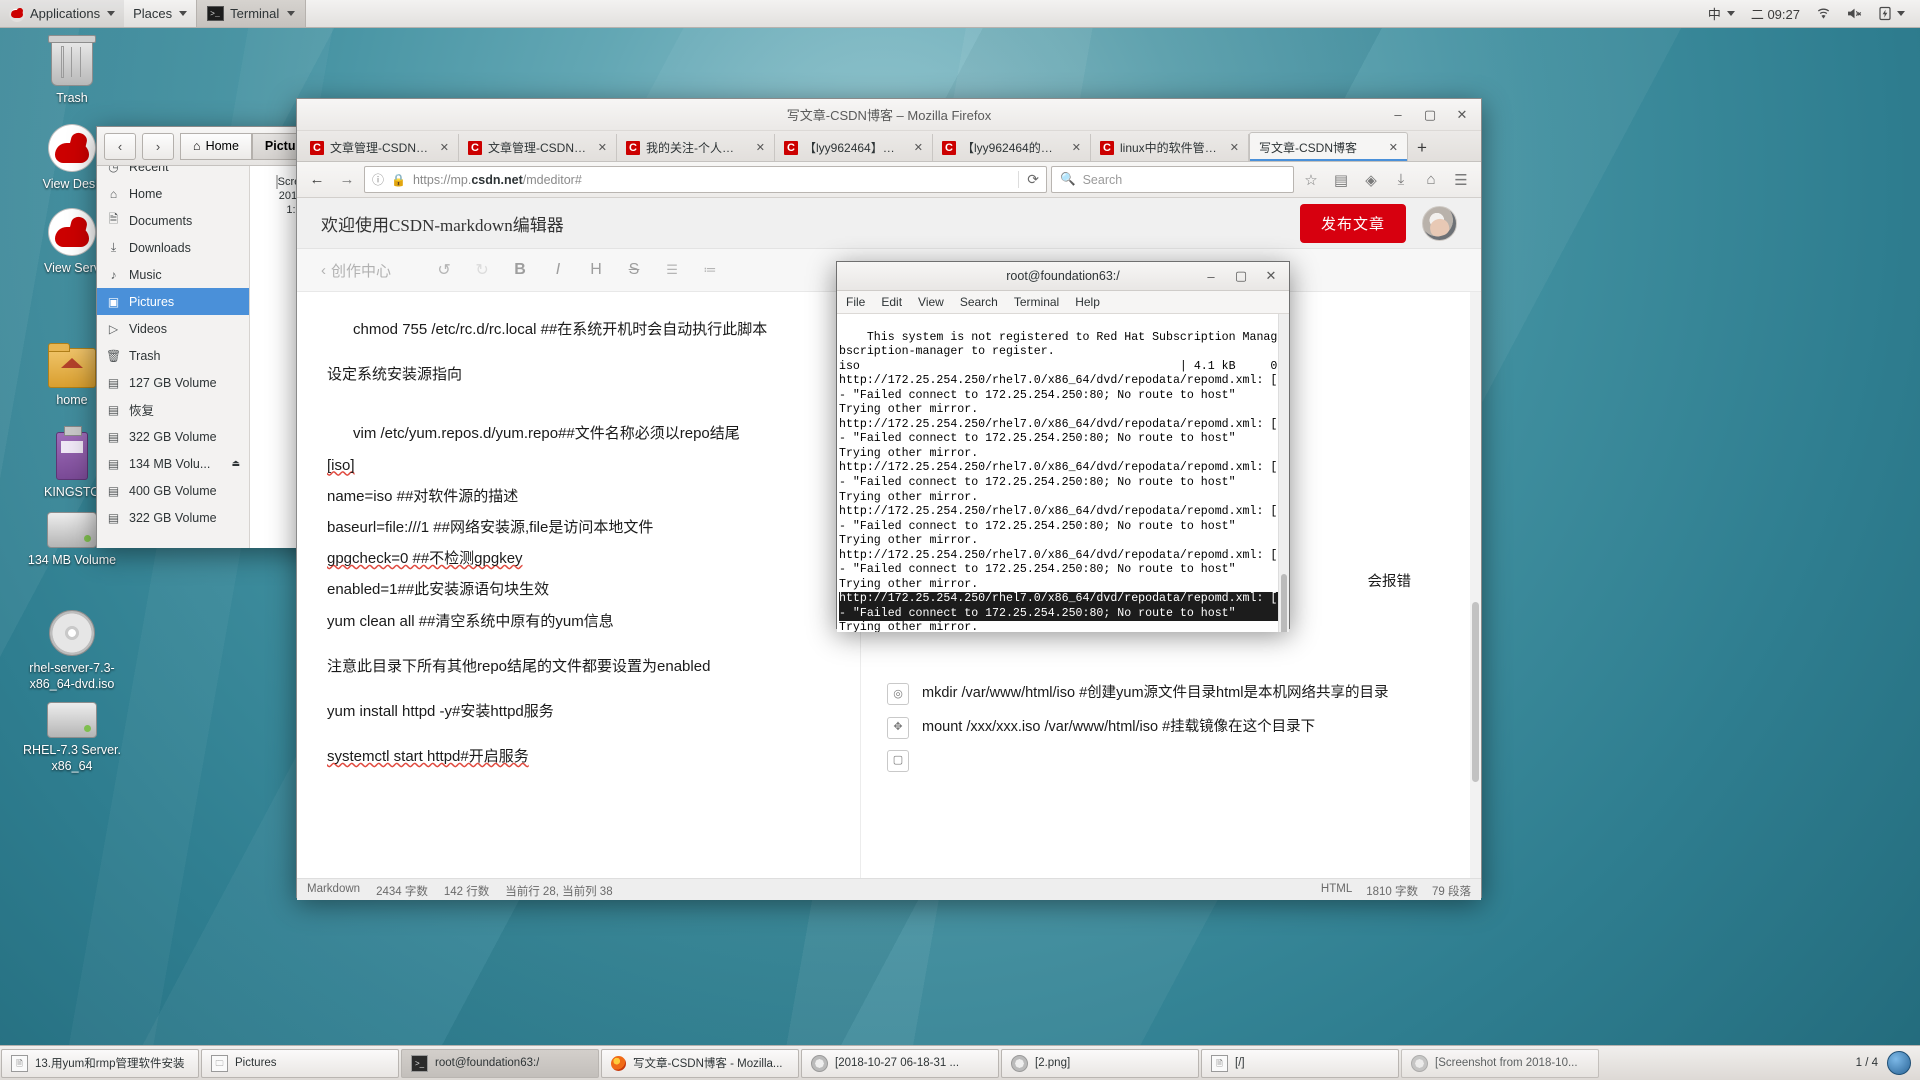  I want to click on status-right: HTML 1810 字数 79 段落, so click(1396, 891).